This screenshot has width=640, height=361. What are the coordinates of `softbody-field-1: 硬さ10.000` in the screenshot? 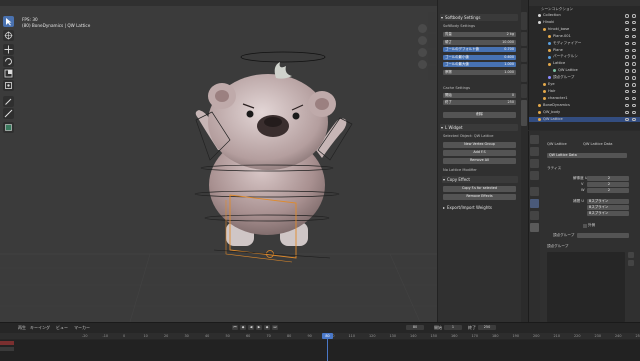 It's located at (479, 42).